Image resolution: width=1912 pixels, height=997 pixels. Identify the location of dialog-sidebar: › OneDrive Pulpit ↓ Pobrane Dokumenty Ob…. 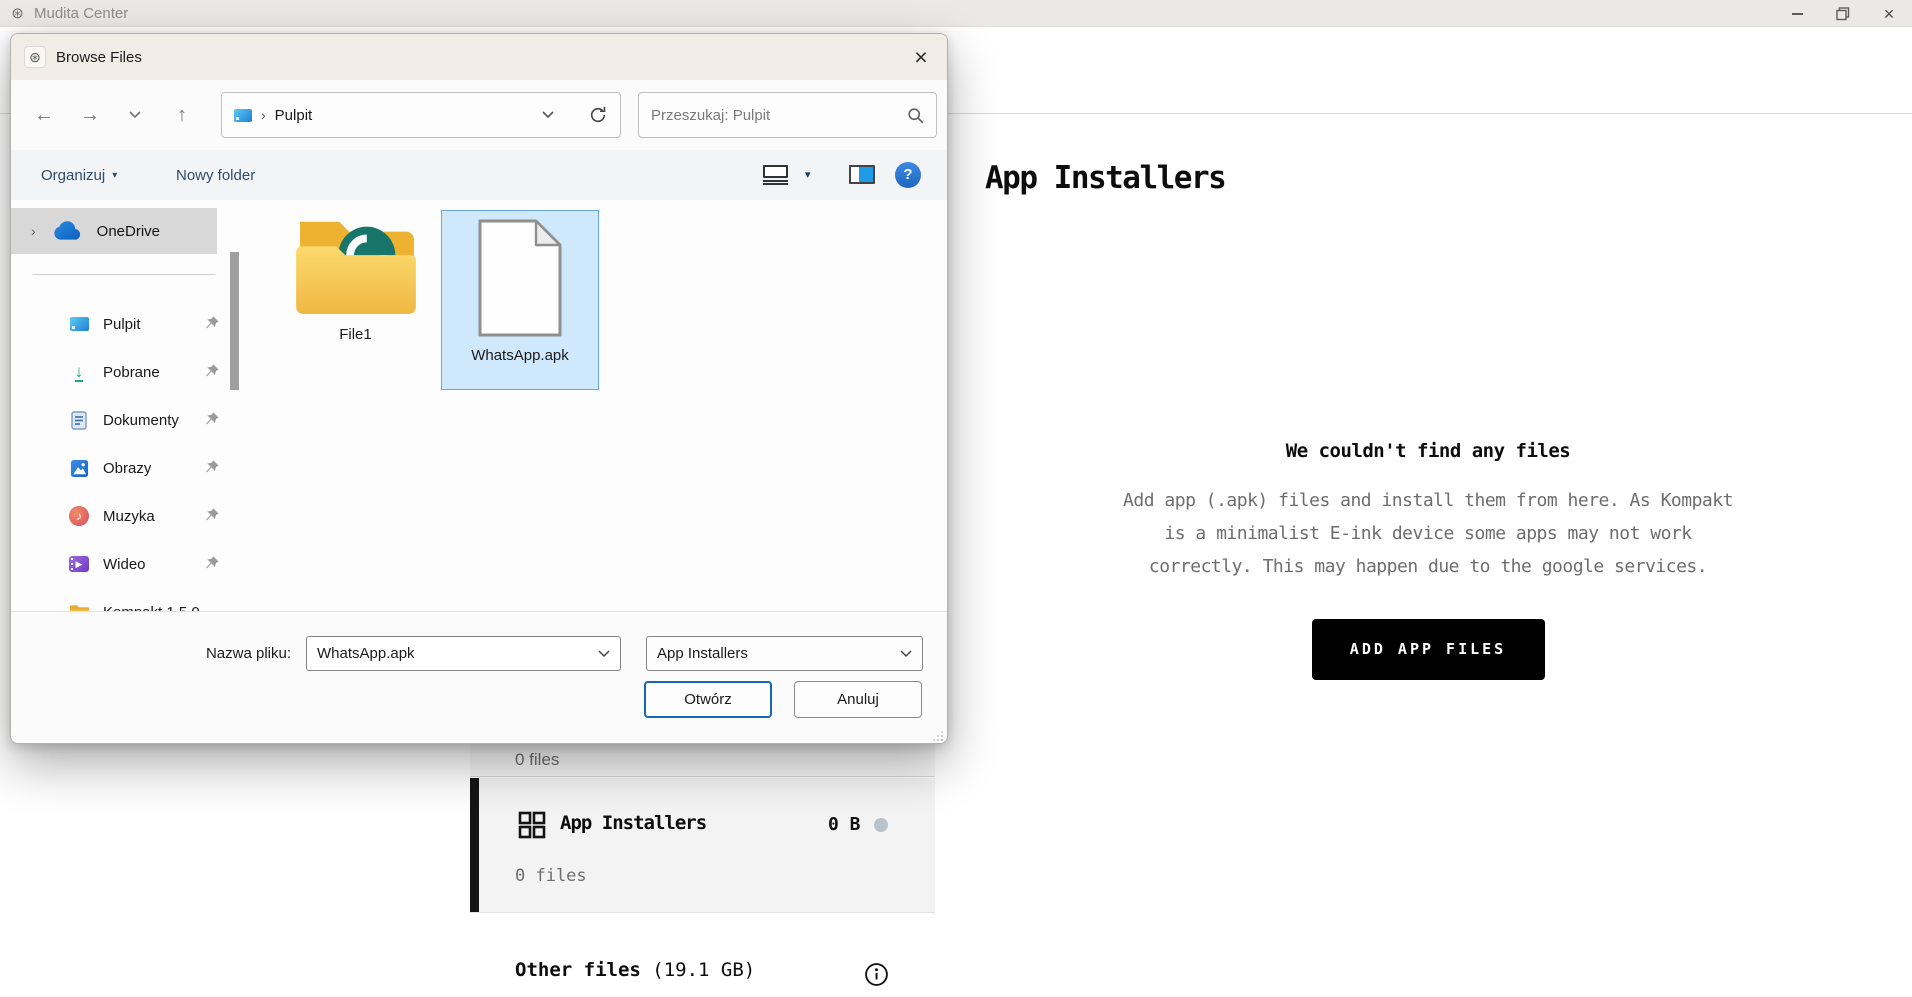
(127, 405).